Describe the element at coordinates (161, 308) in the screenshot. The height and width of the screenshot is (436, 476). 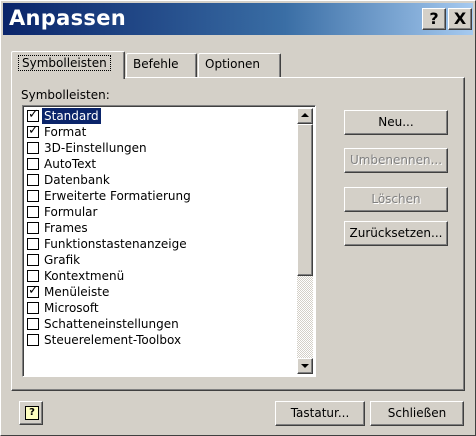
I see `list-item: Microsoft` at that location.